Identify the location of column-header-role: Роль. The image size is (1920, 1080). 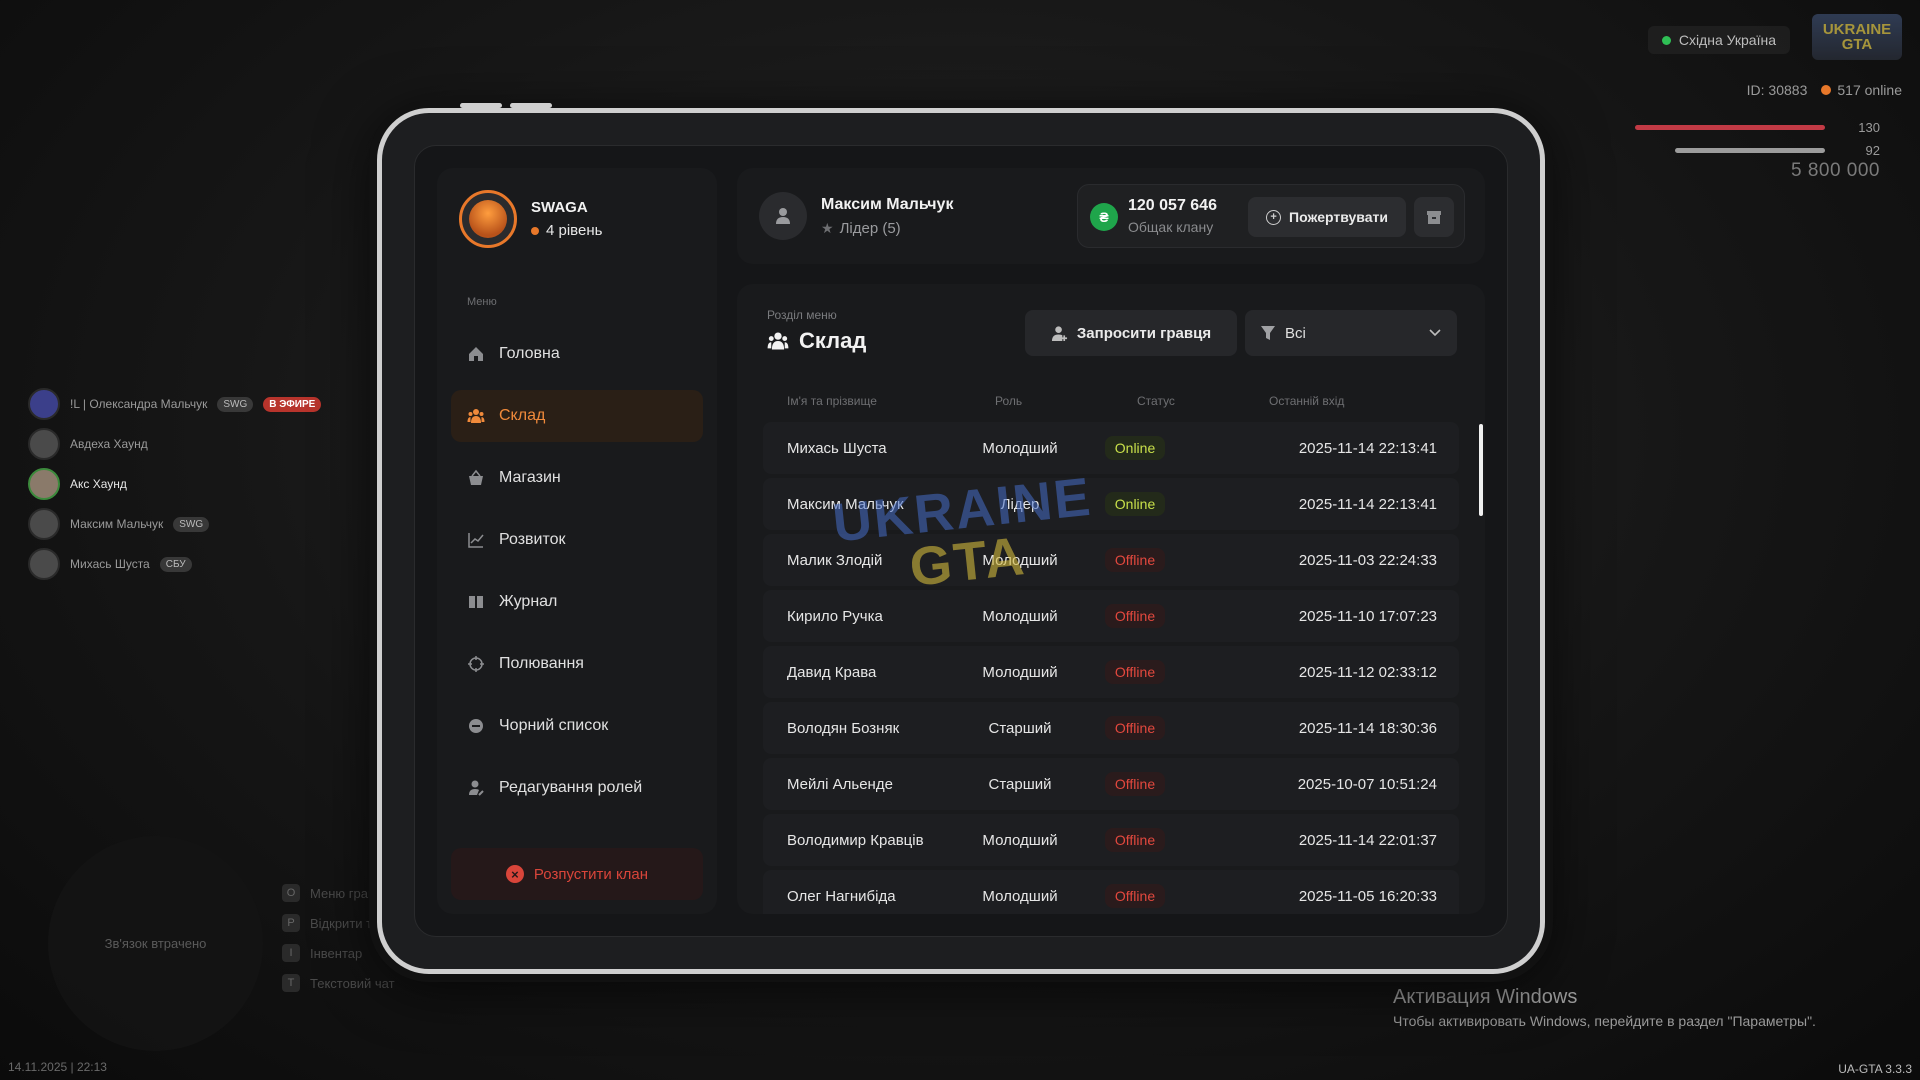
(1009, 401).